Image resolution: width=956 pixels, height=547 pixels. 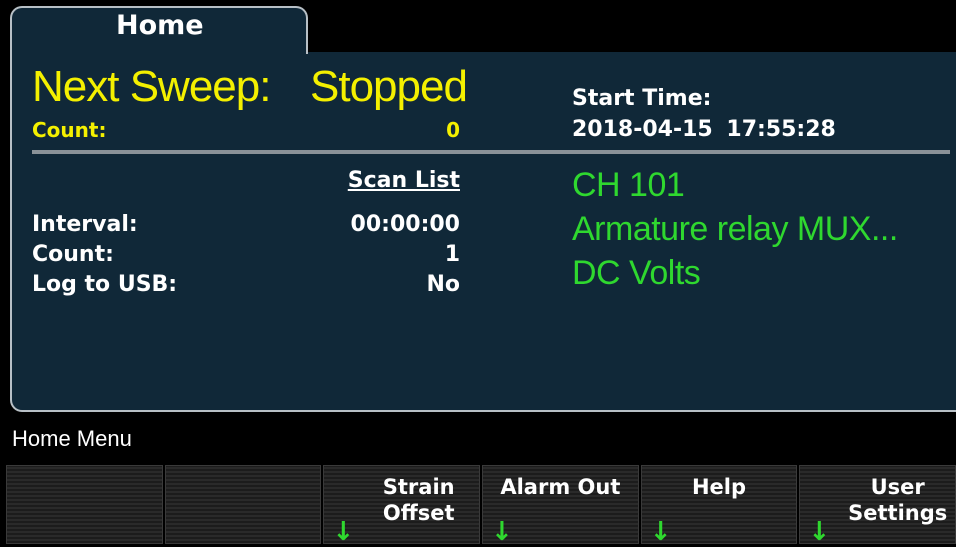 I want to click on home-tab-label: Home, so click(x=160, y=25).